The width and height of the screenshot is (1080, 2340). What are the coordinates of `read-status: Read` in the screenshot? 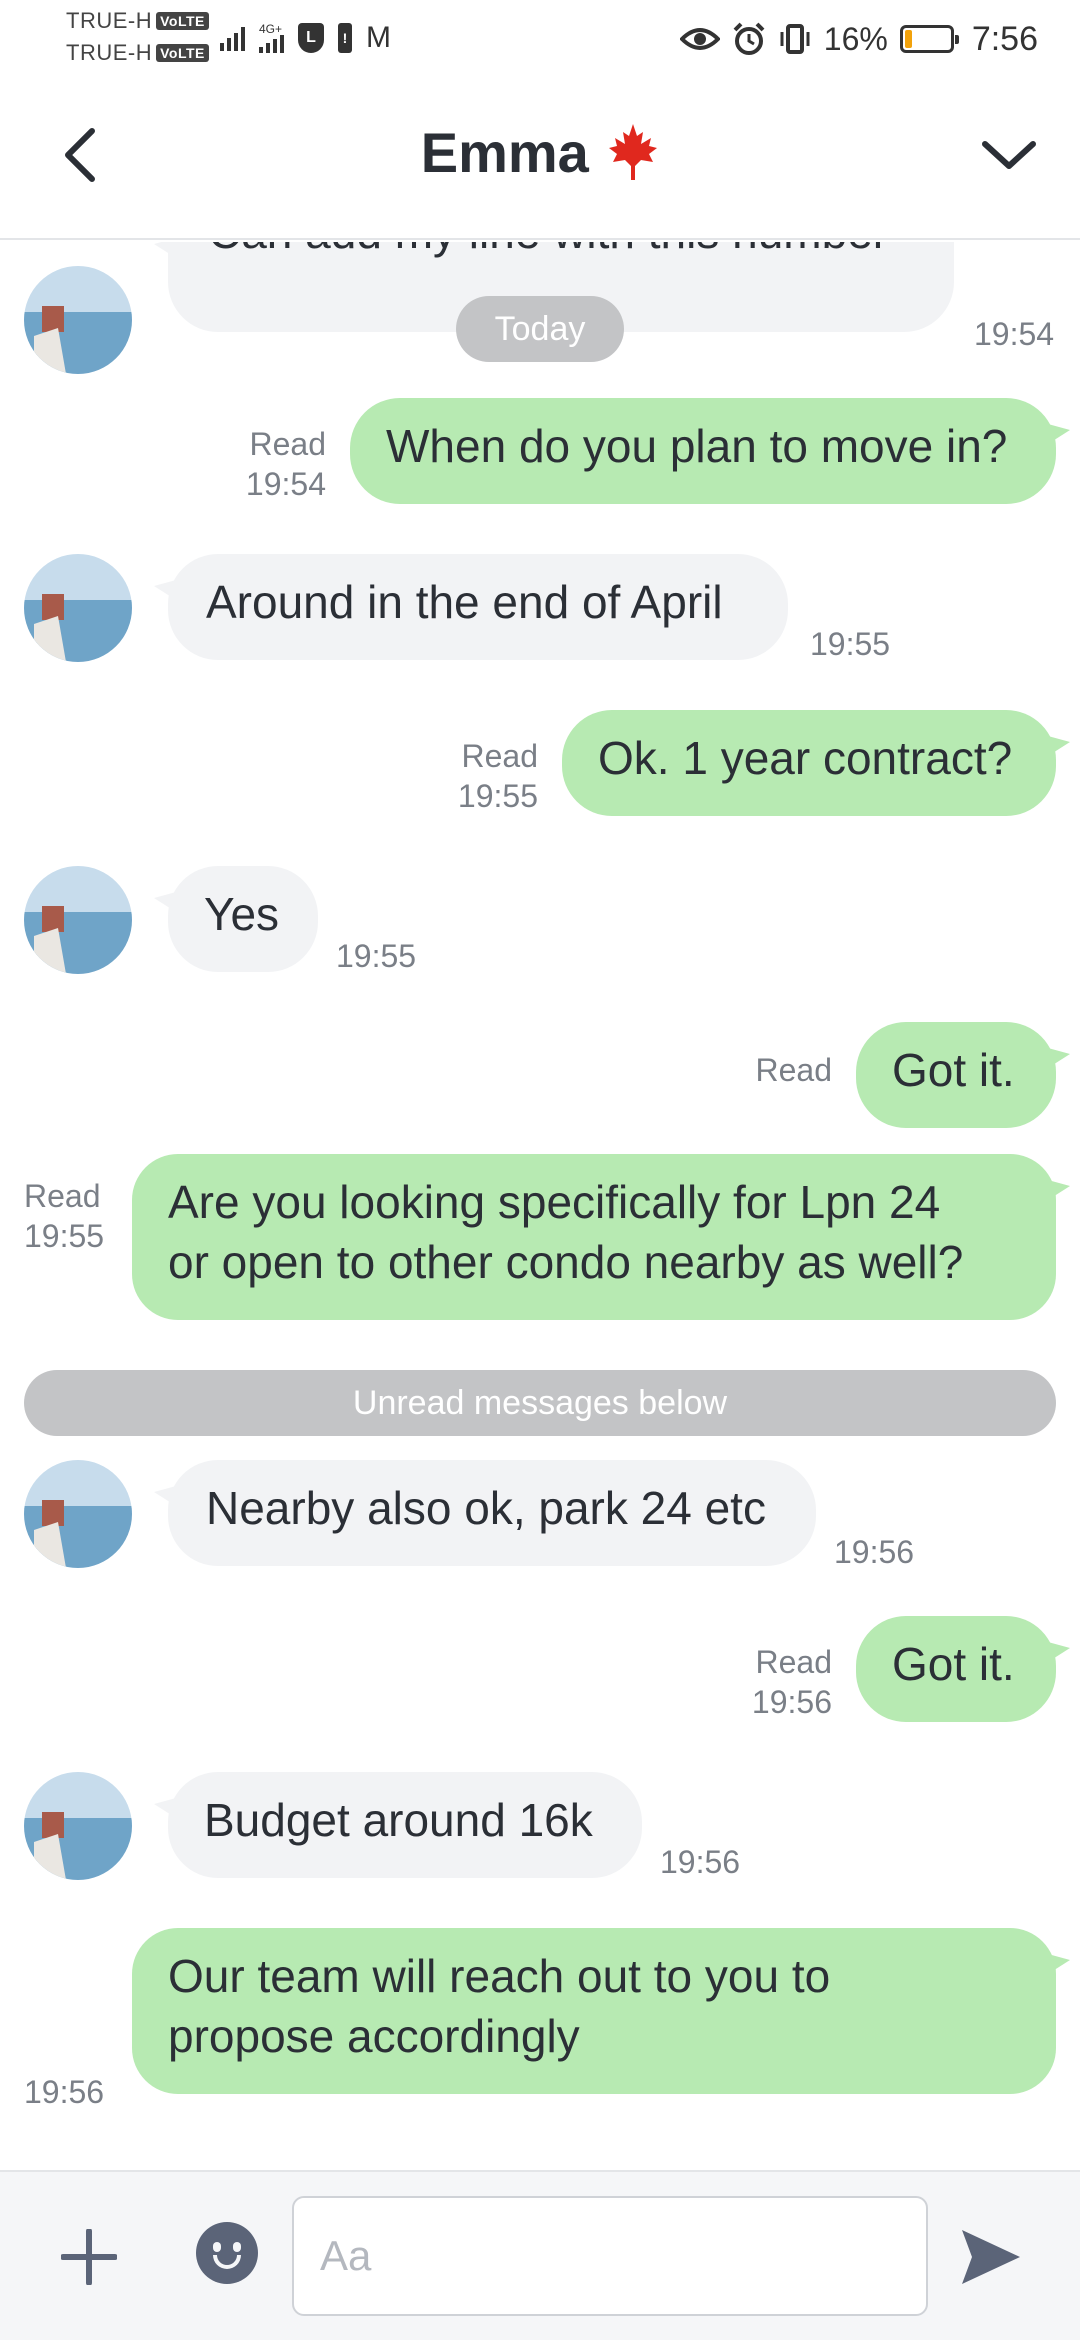 It's located at (794, 1070).